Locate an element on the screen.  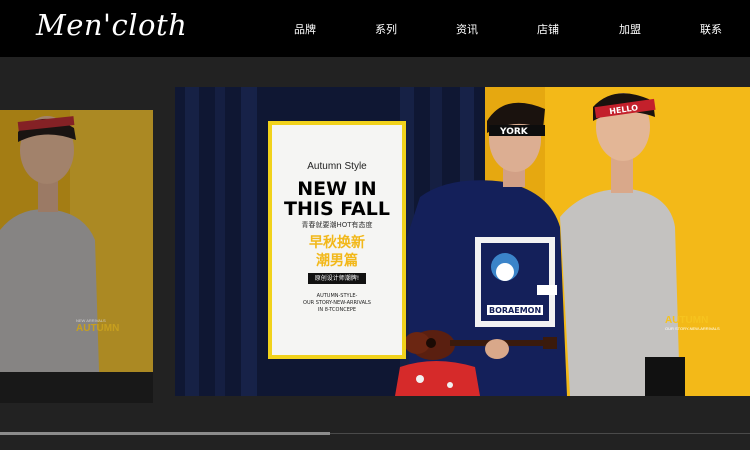
nav-item-series: 系列 is located at coordinates (386, 29).